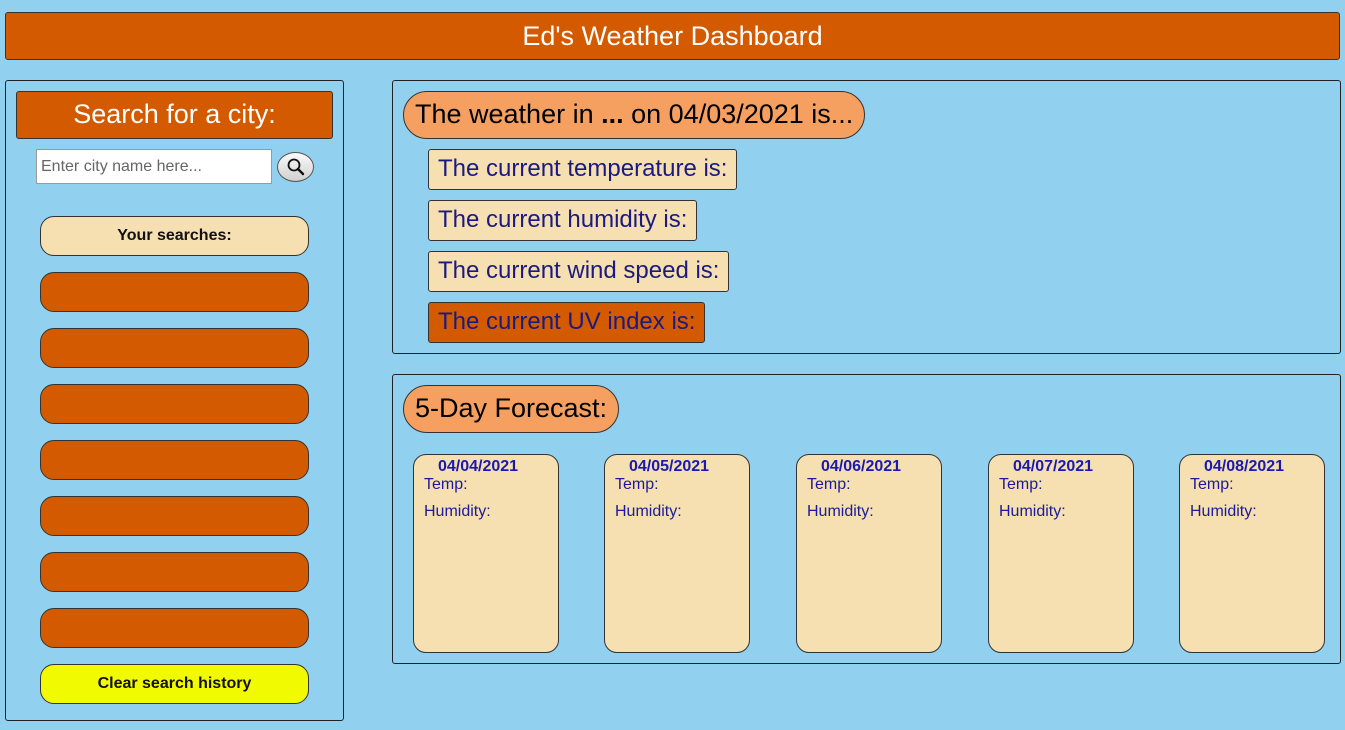  I want to click on forecast-card: 04/04/2021 Temp: Humidity:, so click(486, 553).